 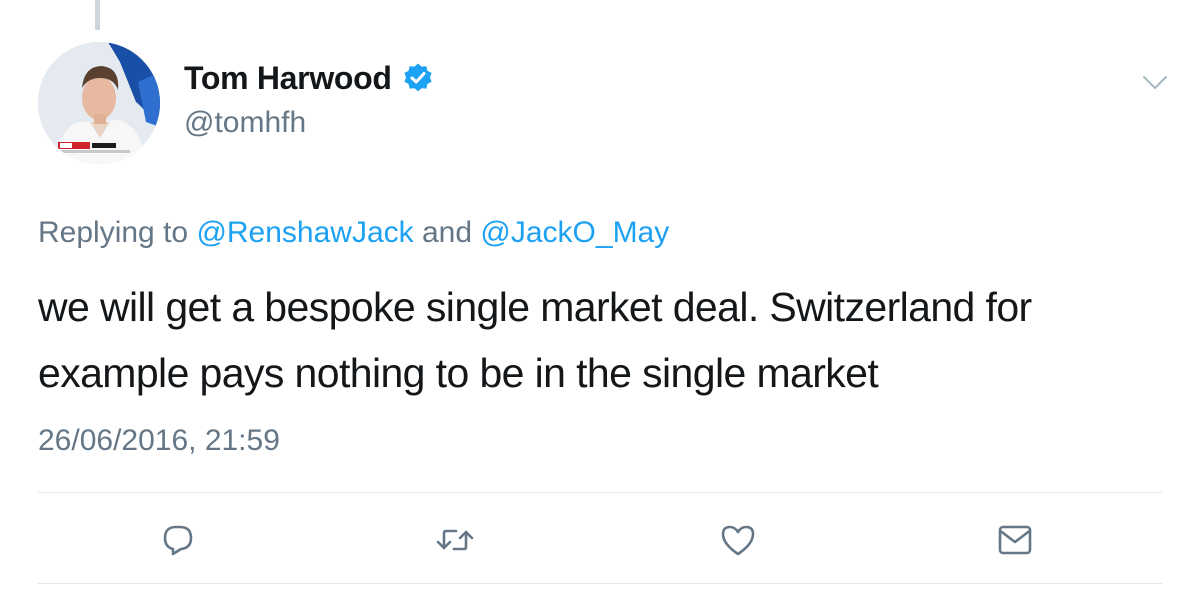 I want to click on author-block: Tom Harwood @tomhfh, so click(x=309, y=98).